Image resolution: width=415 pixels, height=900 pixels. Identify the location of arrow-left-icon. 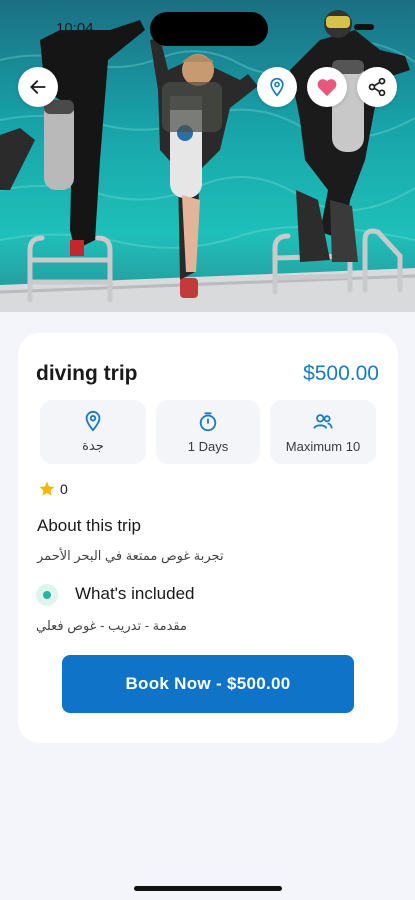
(38, 87).